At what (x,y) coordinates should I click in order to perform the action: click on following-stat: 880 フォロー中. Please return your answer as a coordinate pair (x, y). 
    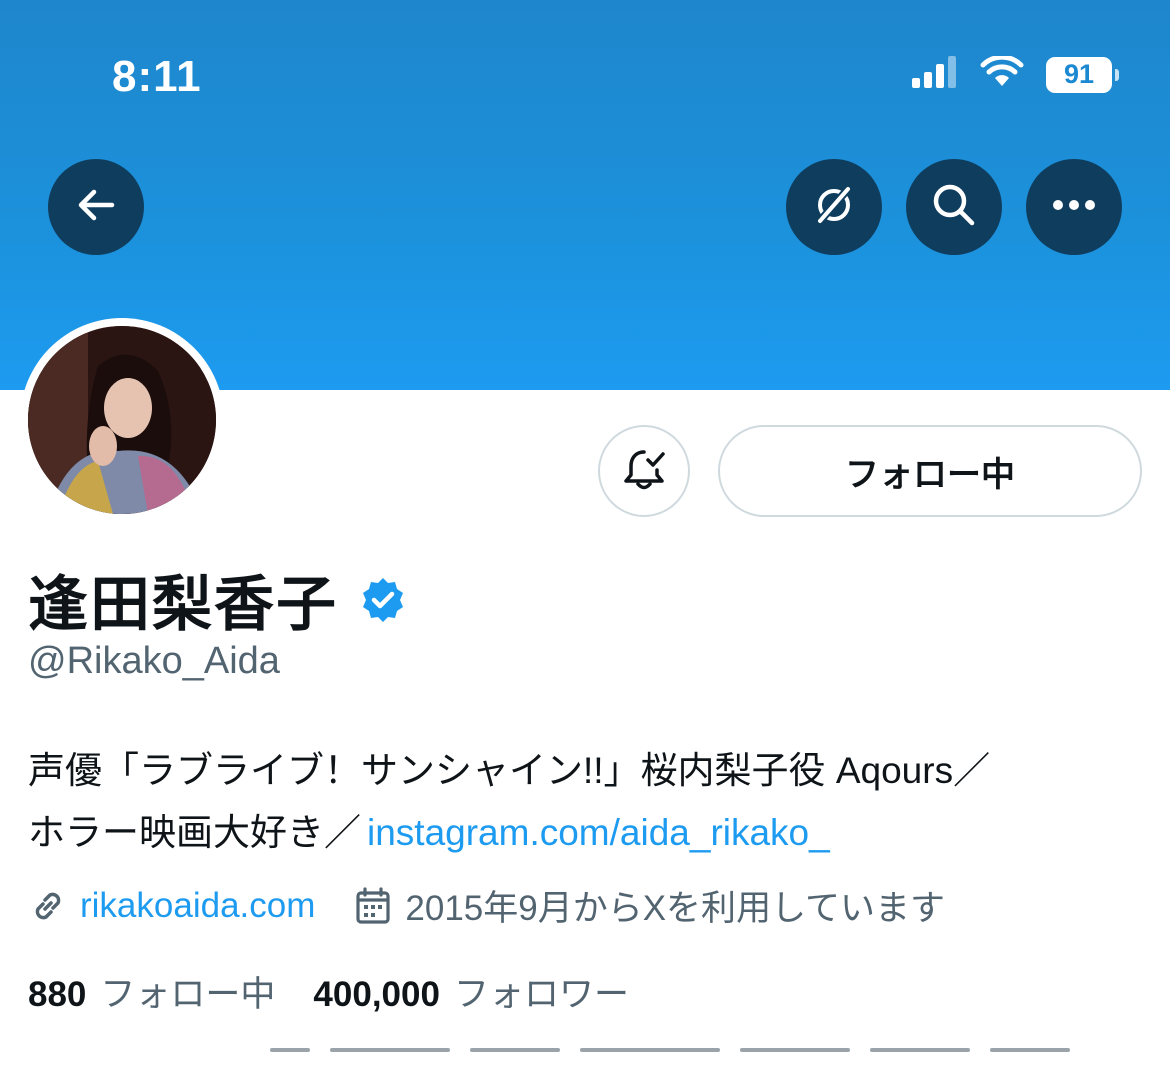
    Looking at the image, I should click on (151, 991).